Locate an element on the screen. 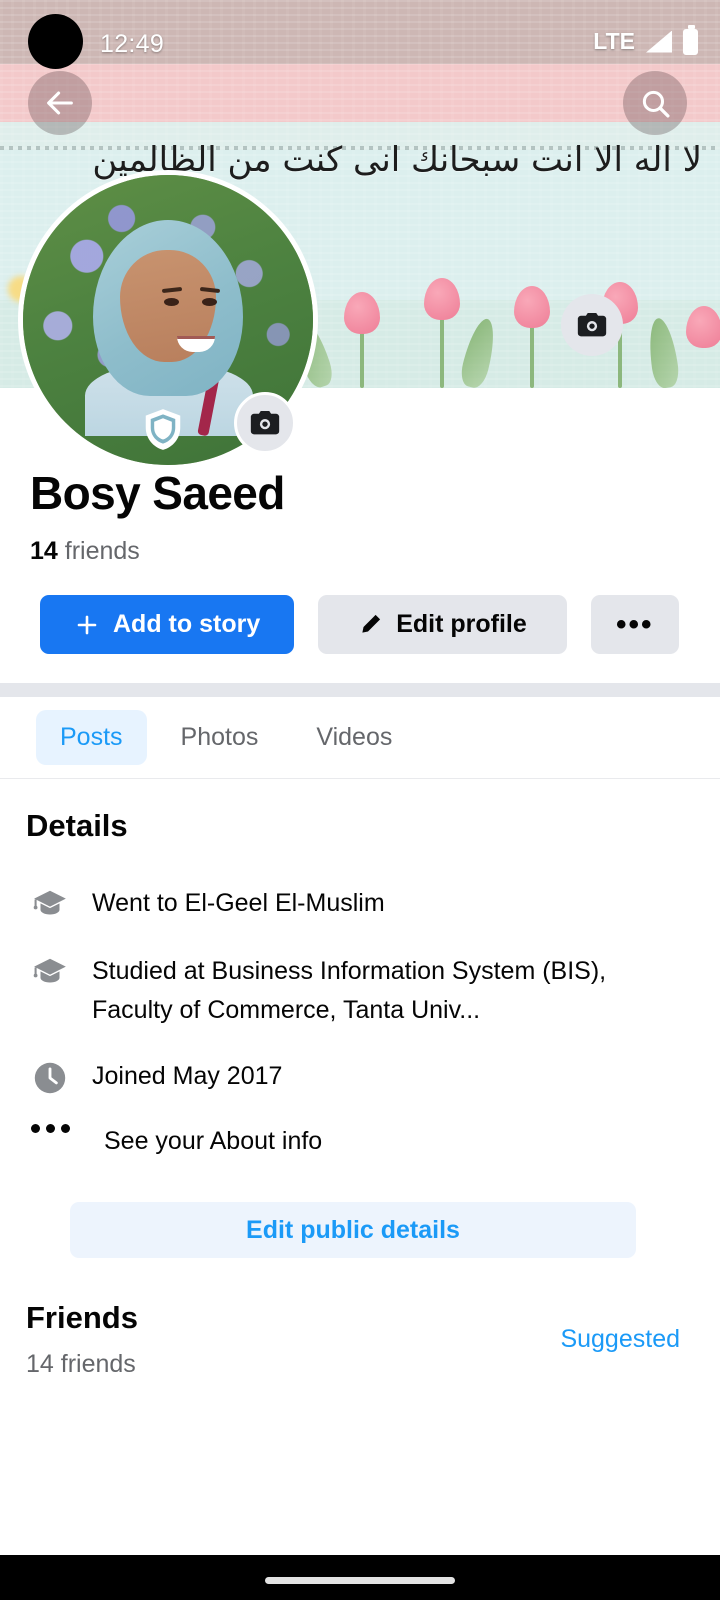 Image resolution: width=720 pixels, height=1600 pixels. friends-heading: Friends is located at coordinates (82, 1317).